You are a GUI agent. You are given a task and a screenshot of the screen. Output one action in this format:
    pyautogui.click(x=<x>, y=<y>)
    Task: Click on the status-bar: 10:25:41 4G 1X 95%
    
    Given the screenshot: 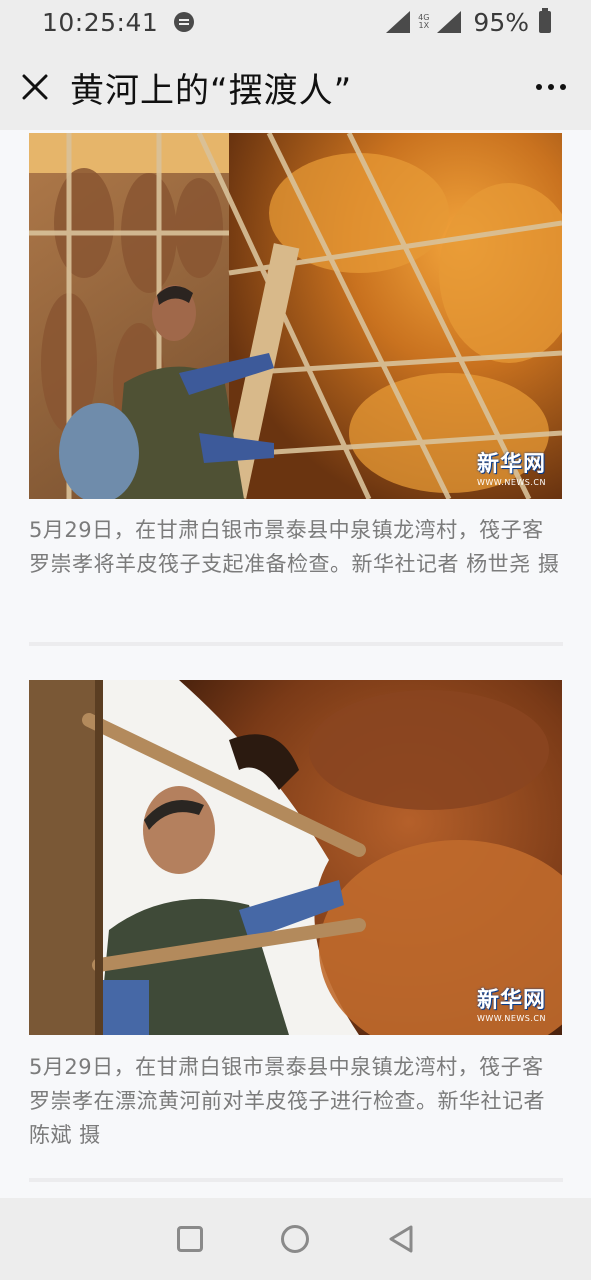 What is the action you would take?
    pyautogui.click(x=295, y=22)
    